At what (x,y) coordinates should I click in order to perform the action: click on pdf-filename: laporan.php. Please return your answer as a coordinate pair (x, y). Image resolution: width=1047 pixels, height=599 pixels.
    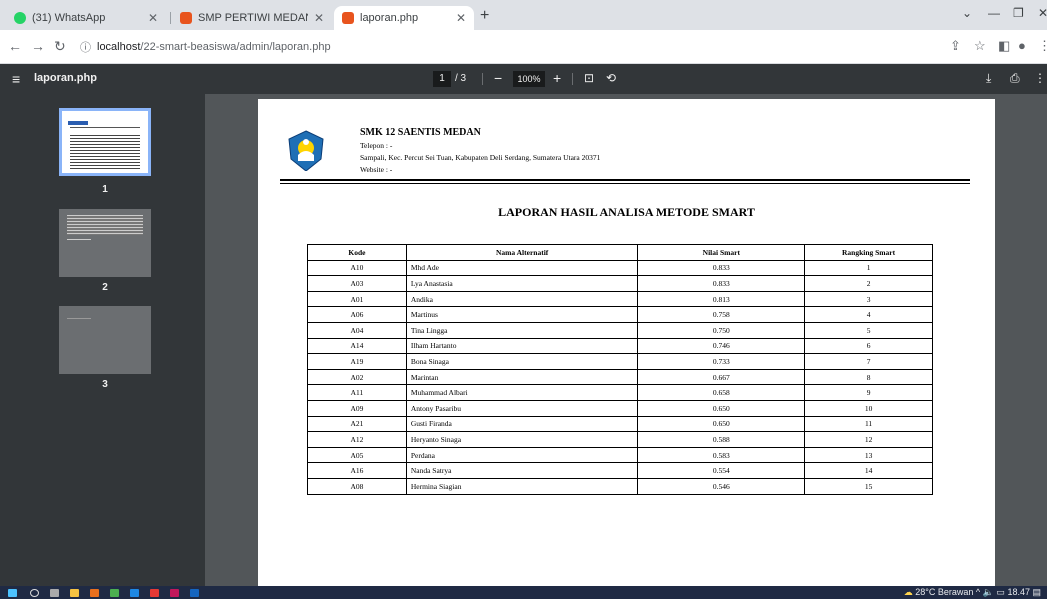
    Looking at the image, I should click on (65, 78).